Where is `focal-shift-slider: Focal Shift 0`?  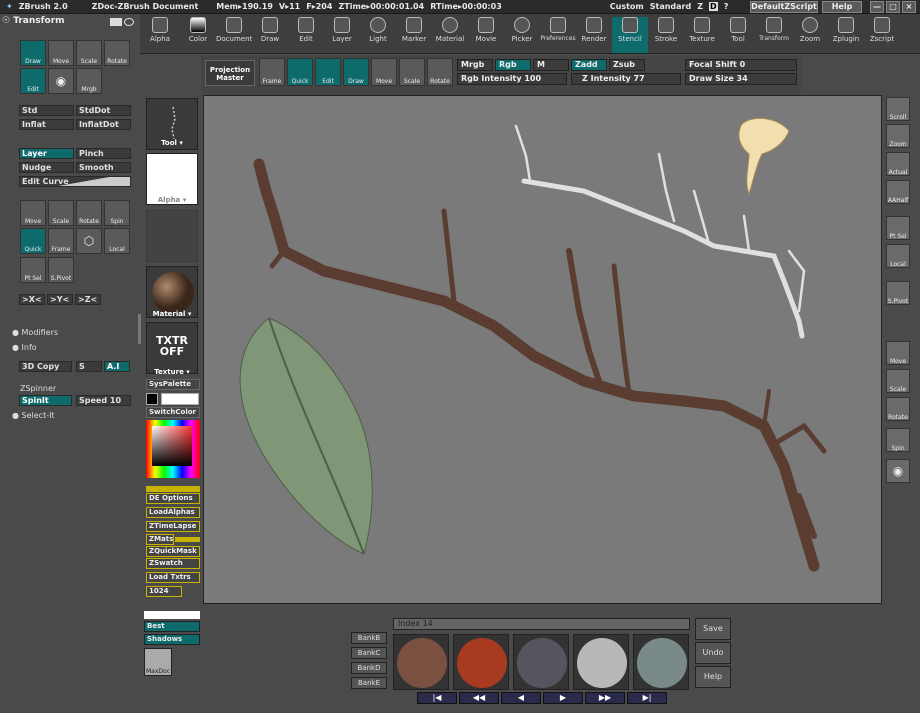
focal-shift-slider: Focal Shift 0 is located at coordinates (741, 65).